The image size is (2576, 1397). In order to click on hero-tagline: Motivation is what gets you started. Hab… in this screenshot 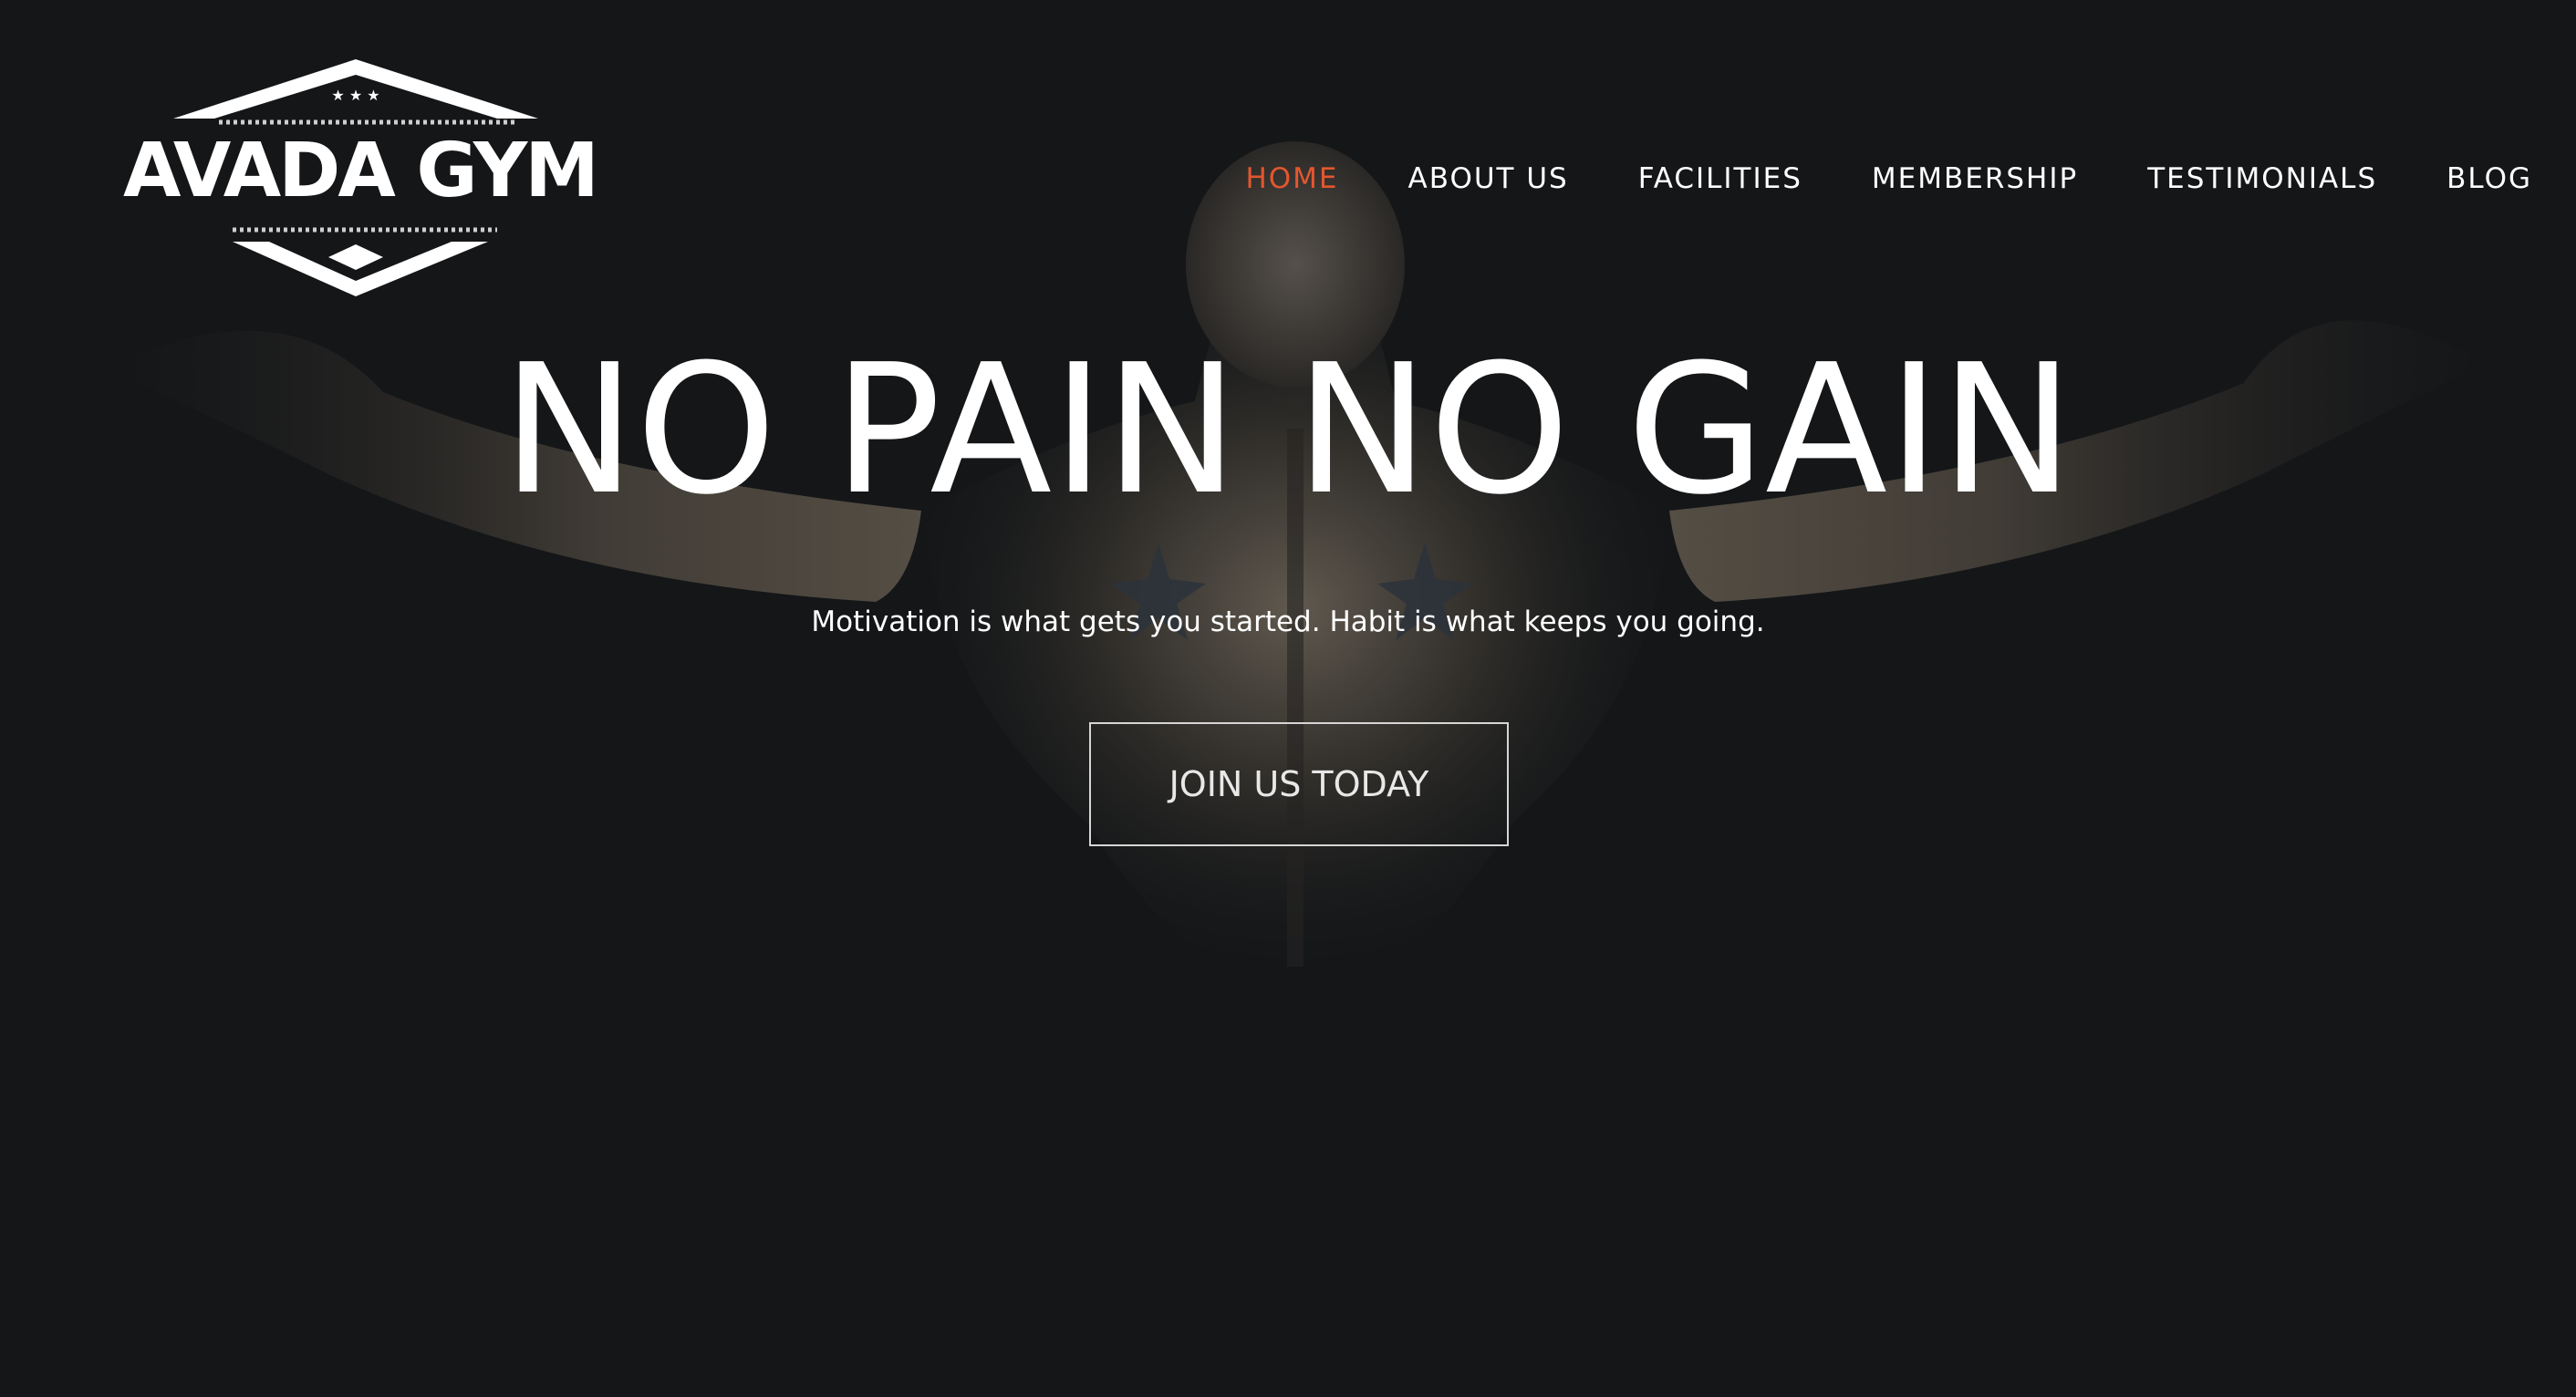, I will do `click(1288, 622)`.